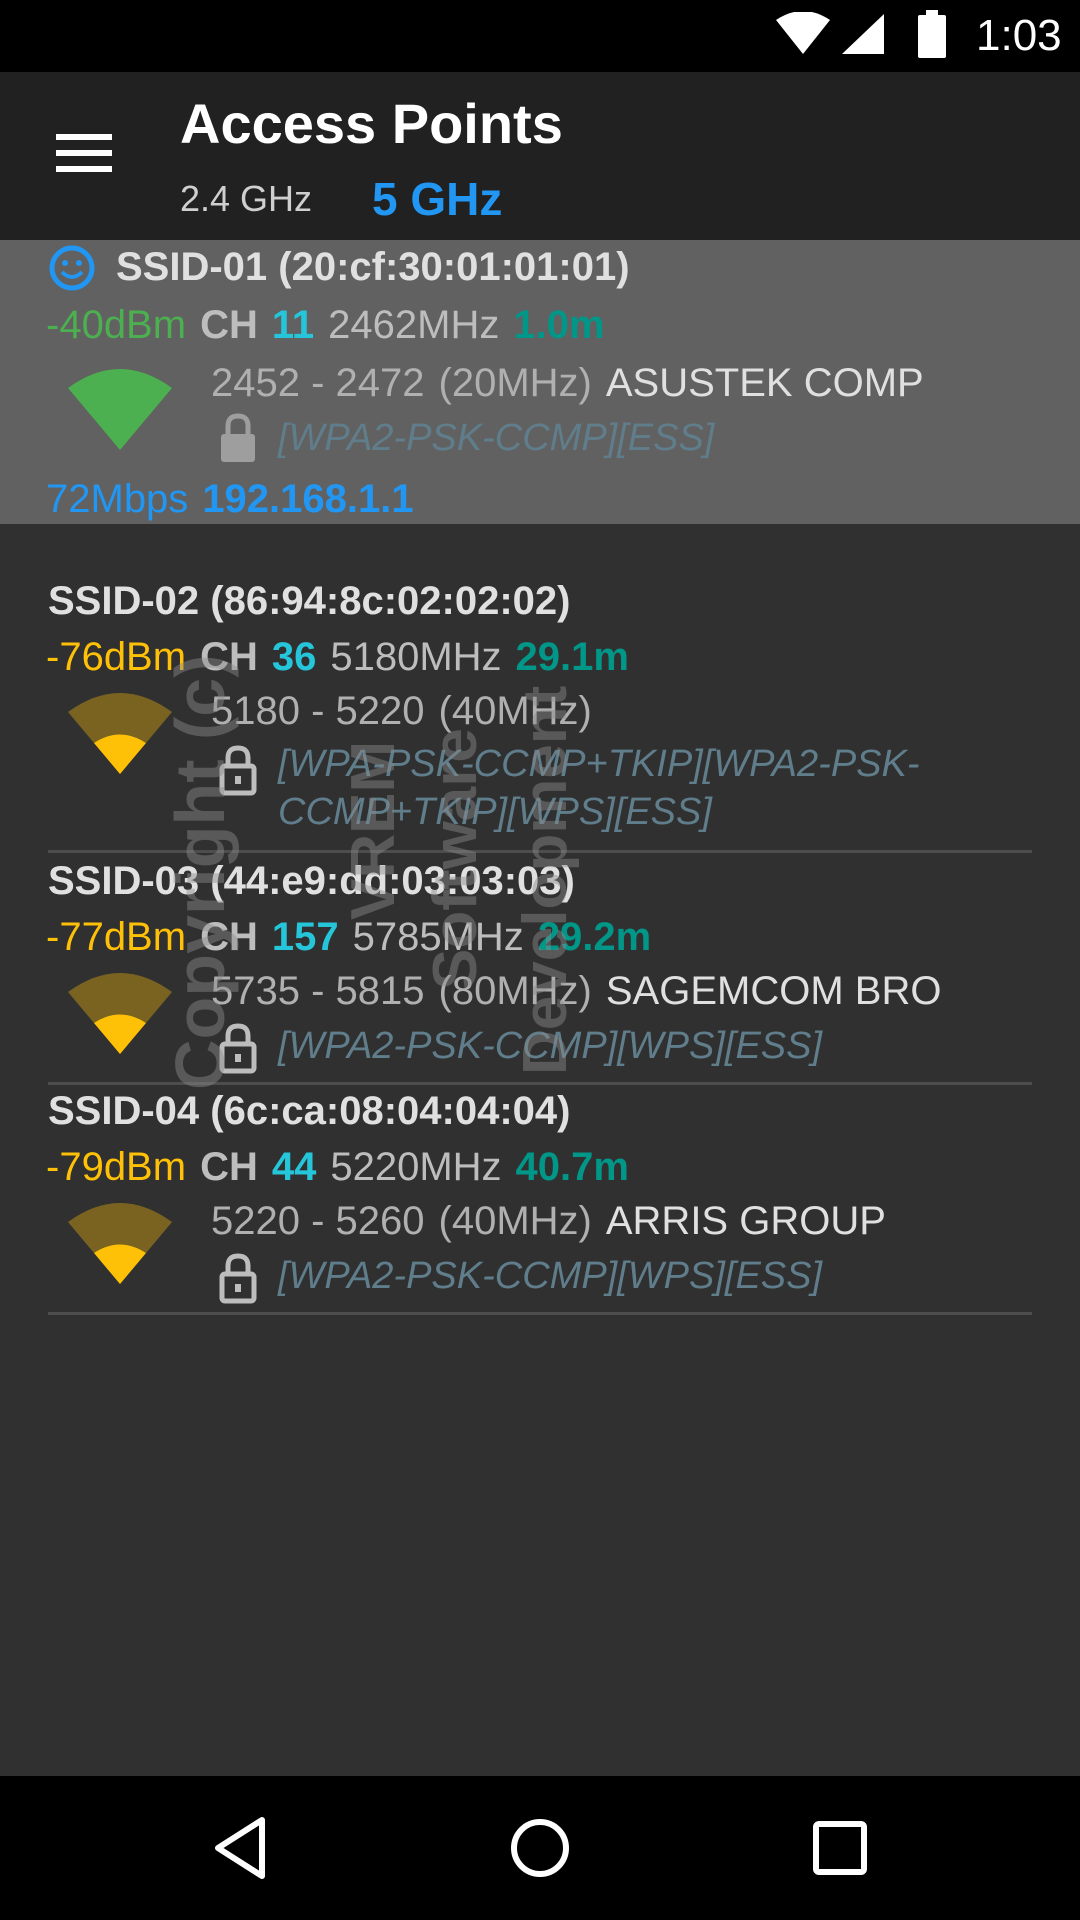 The height and width of the screenshot is (1920, 1080). What do you see at coordinates (515, 383) in the screenshot?
I see `channel-width: (20MHz)` at bounding box center [515, 383].